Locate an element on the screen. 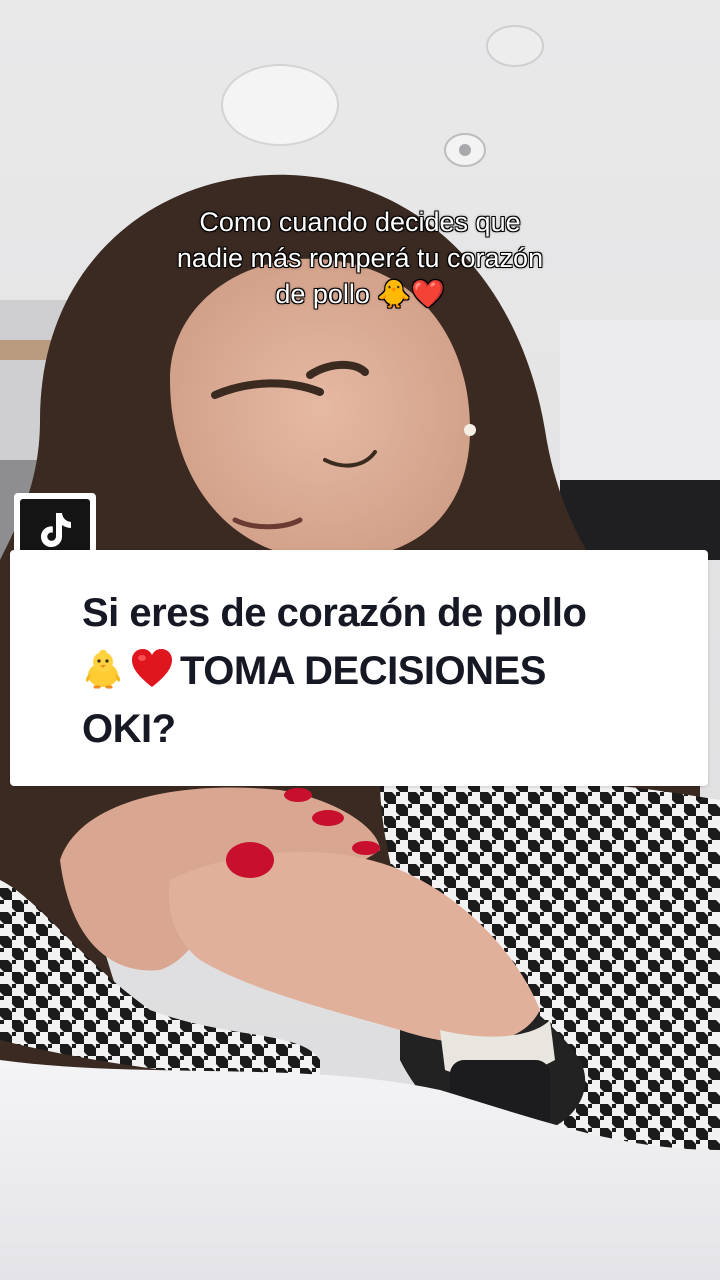  red-heart-emoji-icon is located at coordinates (152, 668).